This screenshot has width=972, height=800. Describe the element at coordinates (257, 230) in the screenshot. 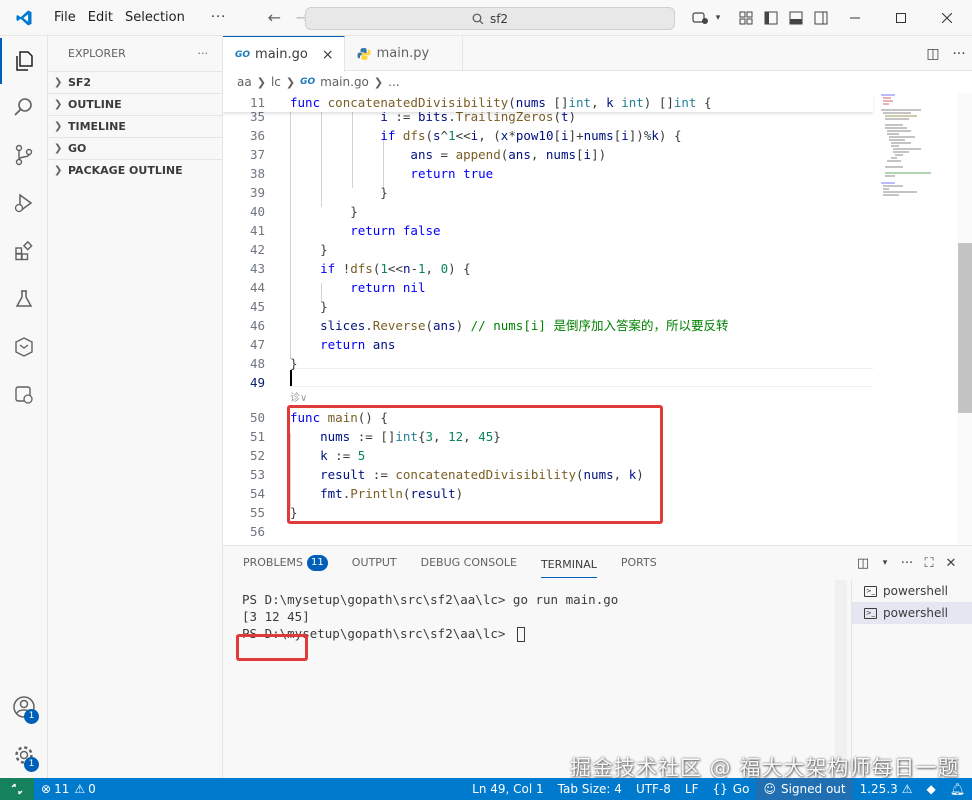

I see `line-number: 41` at that location.